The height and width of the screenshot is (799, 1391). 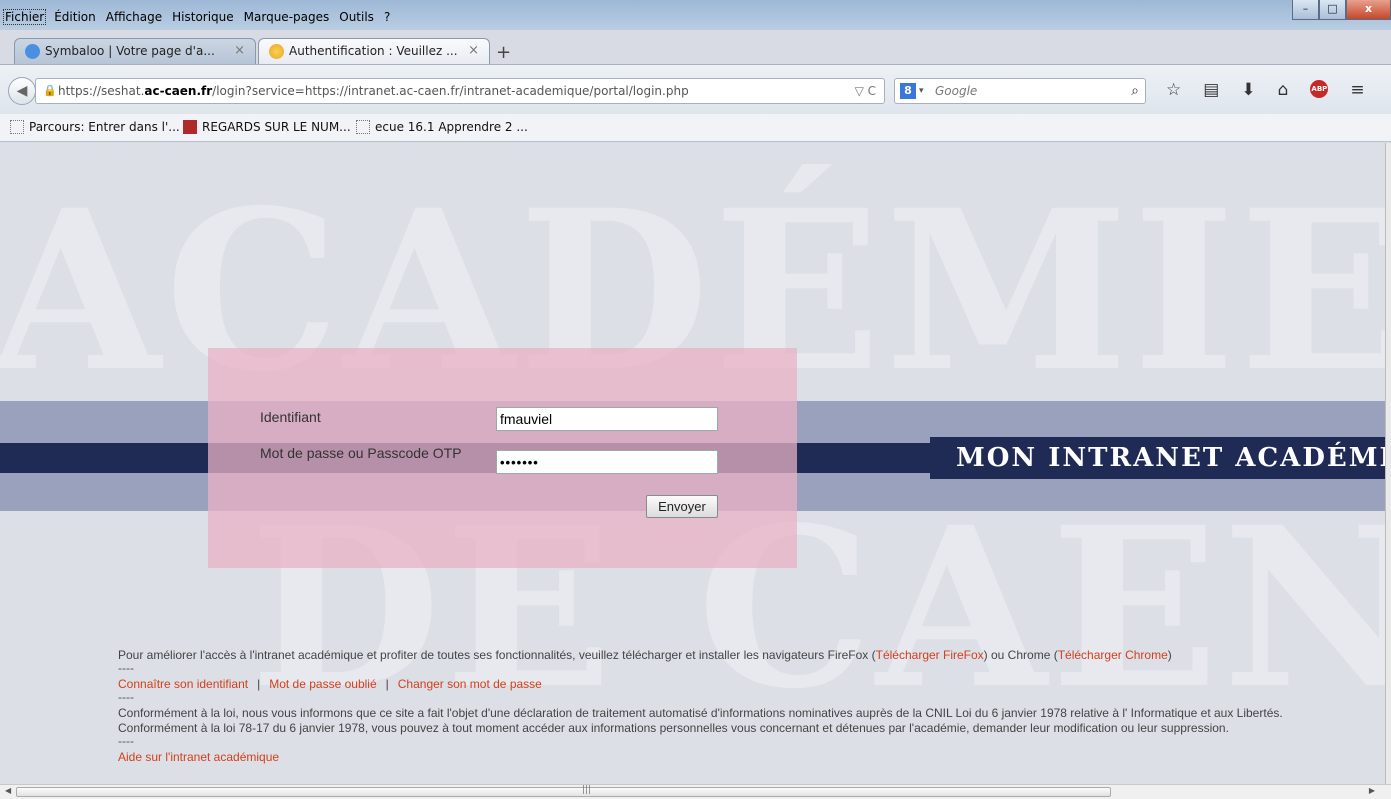 I want to click on menu-fichier: Fichier, so click(x=24, y=17).